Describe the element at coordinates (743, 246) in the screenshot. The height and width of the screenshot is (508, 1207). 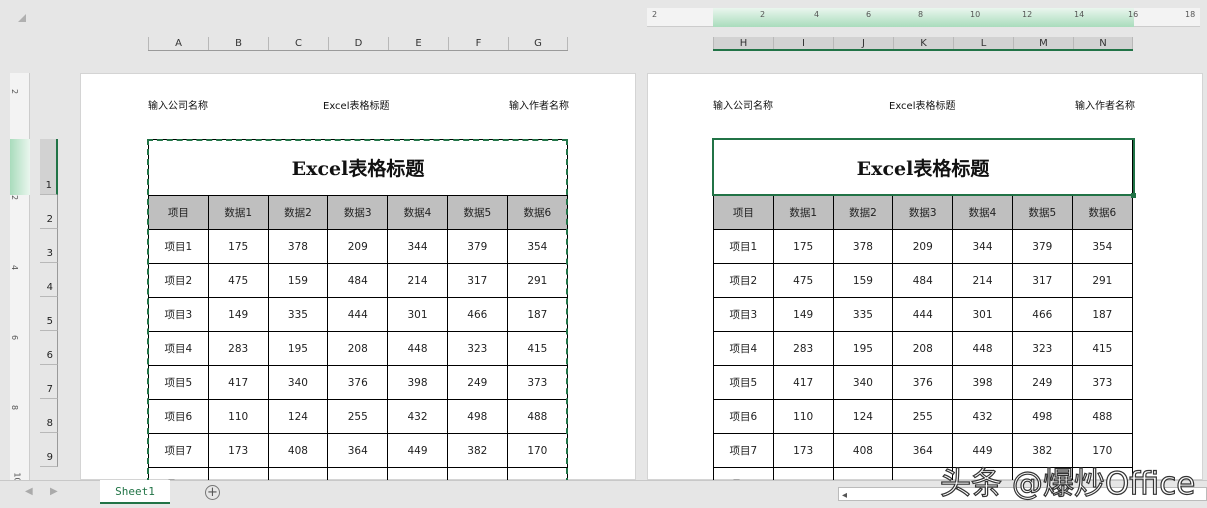
I see `table-cell: 项目1` at that location.